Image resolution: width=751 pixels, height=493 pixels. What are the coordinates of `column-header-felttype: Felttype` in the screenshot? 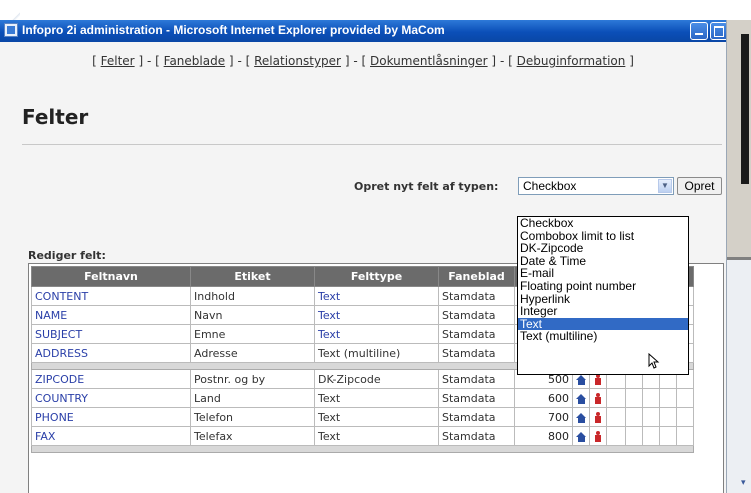 It's located at (376, 276).